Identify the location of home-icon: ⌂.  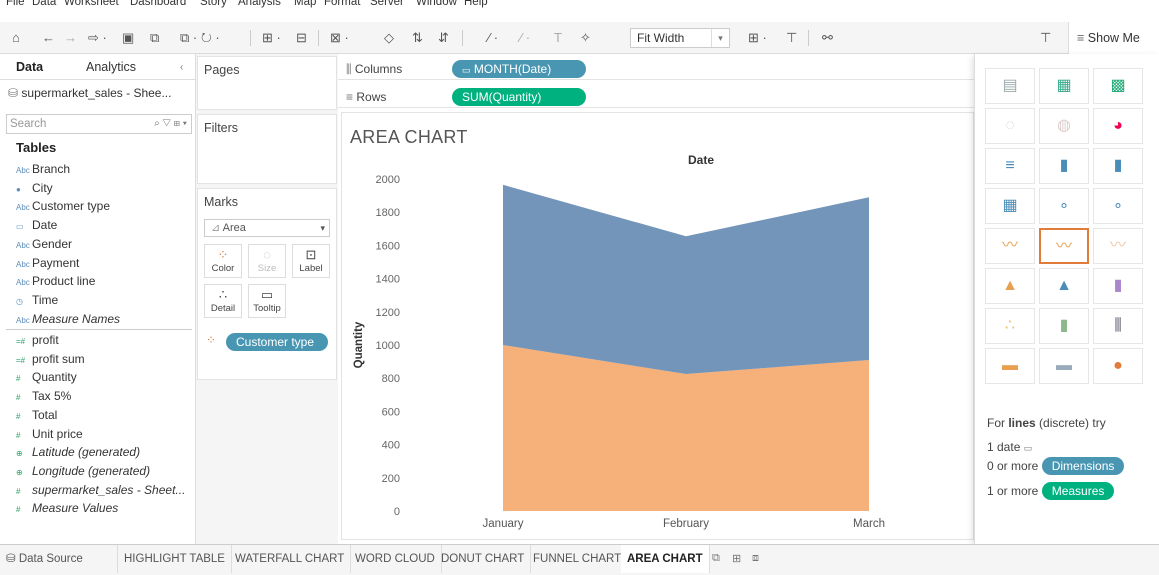
(16, 38).